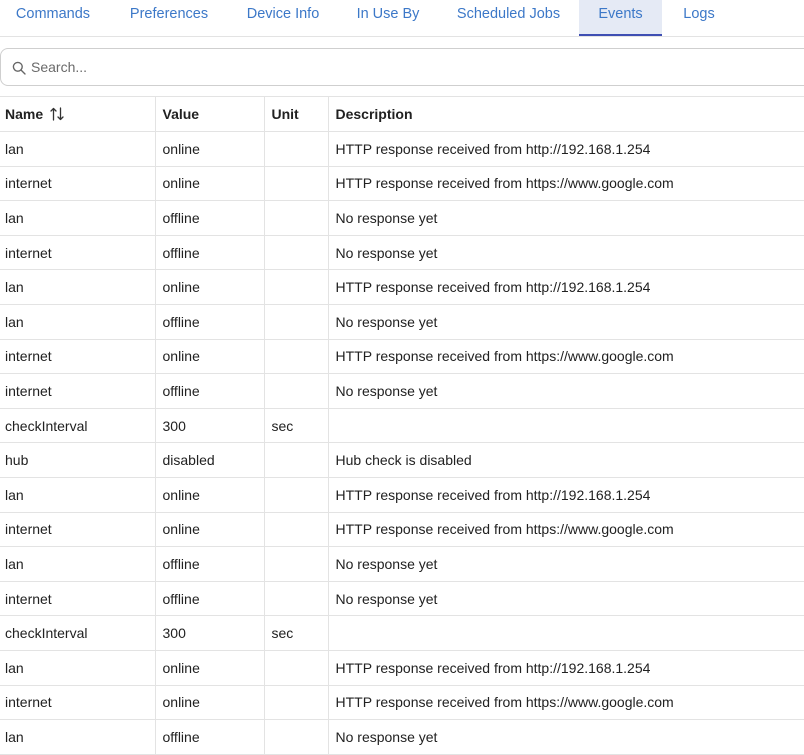 This screenshot has width=804, height=755. What do you see at coordinates (210, 460) in the screenshot?
I see `cell-value: disabled` at bounding box center [210, 460].